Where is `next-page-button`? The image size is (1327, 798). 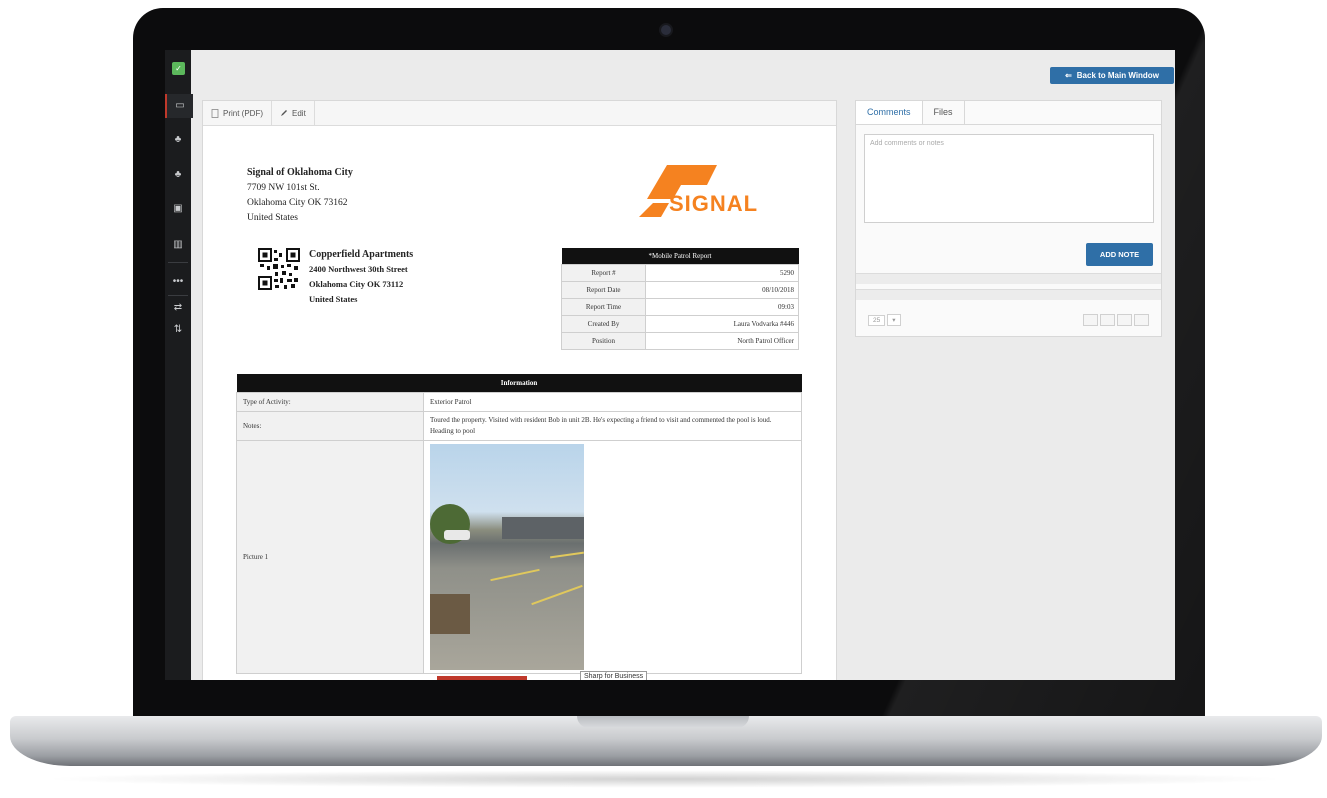
next-page-button is located at coordinates (1124, 320).